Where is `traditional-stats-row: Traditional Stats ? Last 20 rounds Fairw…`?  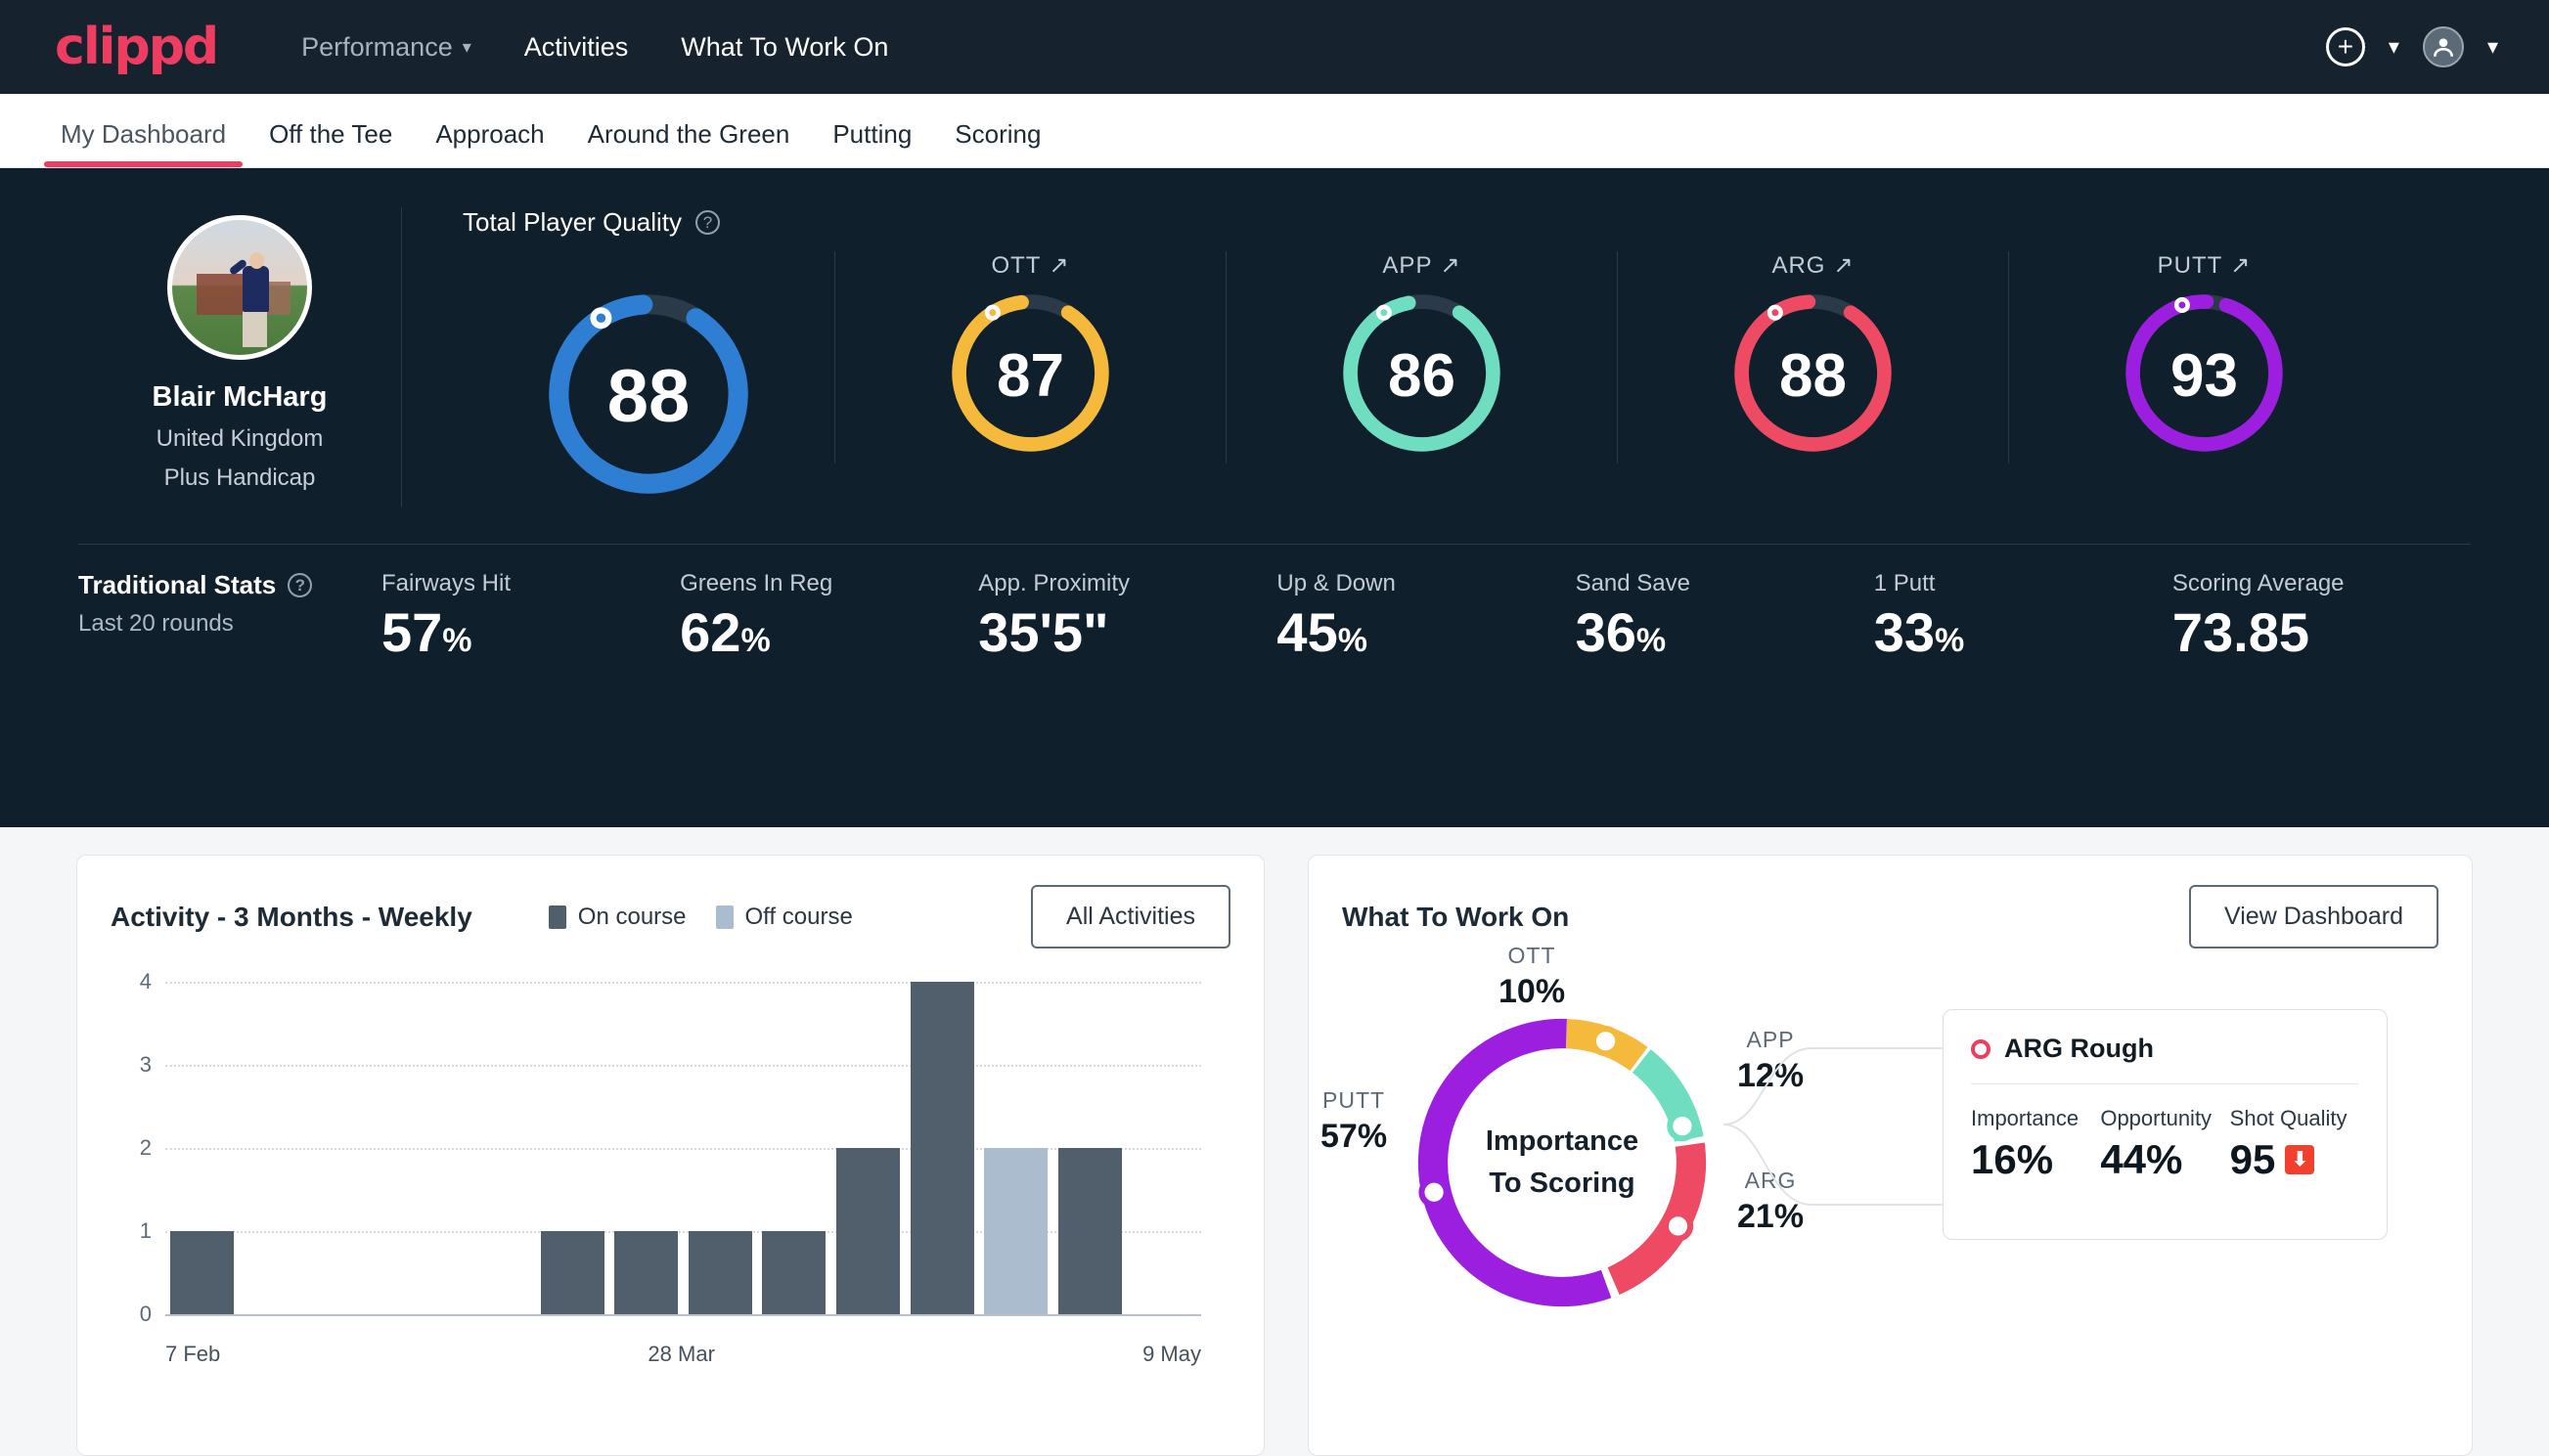
traditional-stats-row: Traditional Stats ? Last 20 rounds Fairw… is located at coordinates (1274, 602).